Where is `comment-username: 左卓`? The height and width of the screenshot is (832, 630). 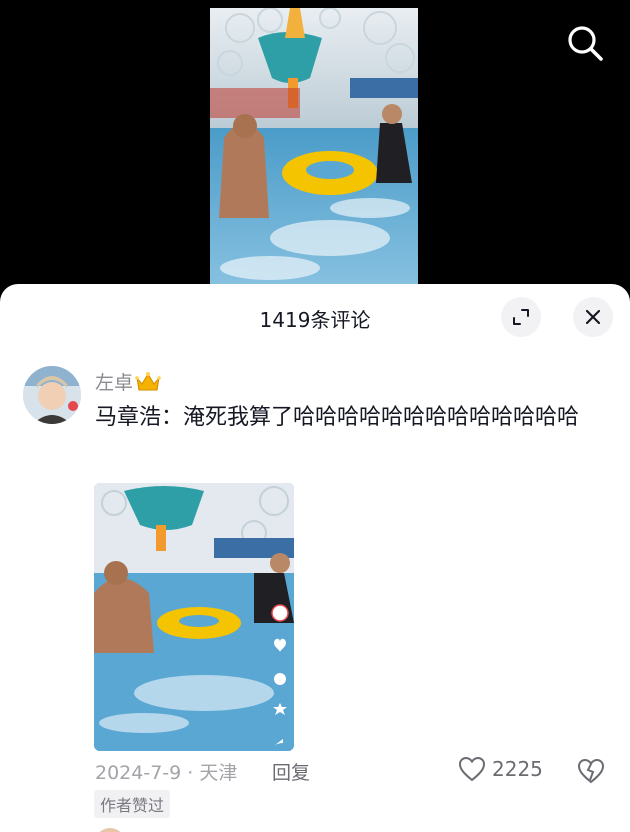
comment-username: 左卓 is located at coordinates (128, 381).